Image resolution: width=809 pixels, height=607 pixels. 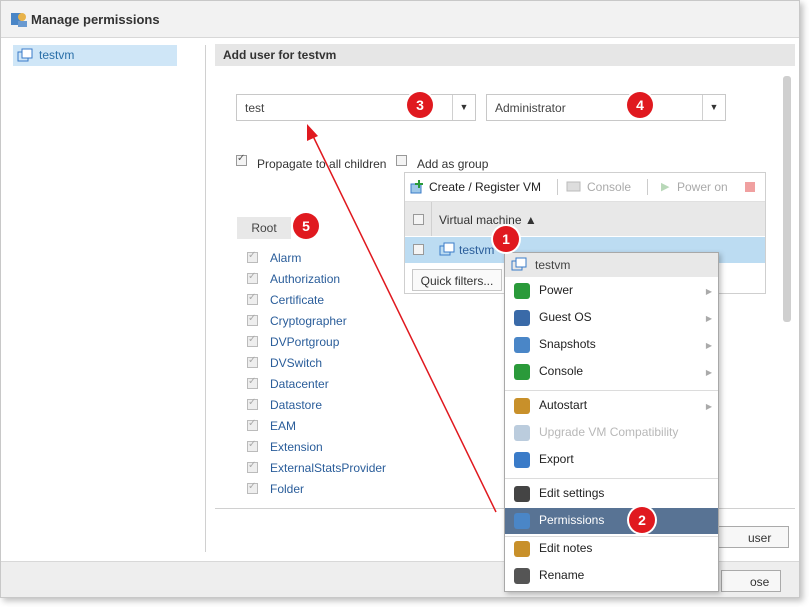 I want to click on privilege-label: Alarm, so click(x=286, y=258).